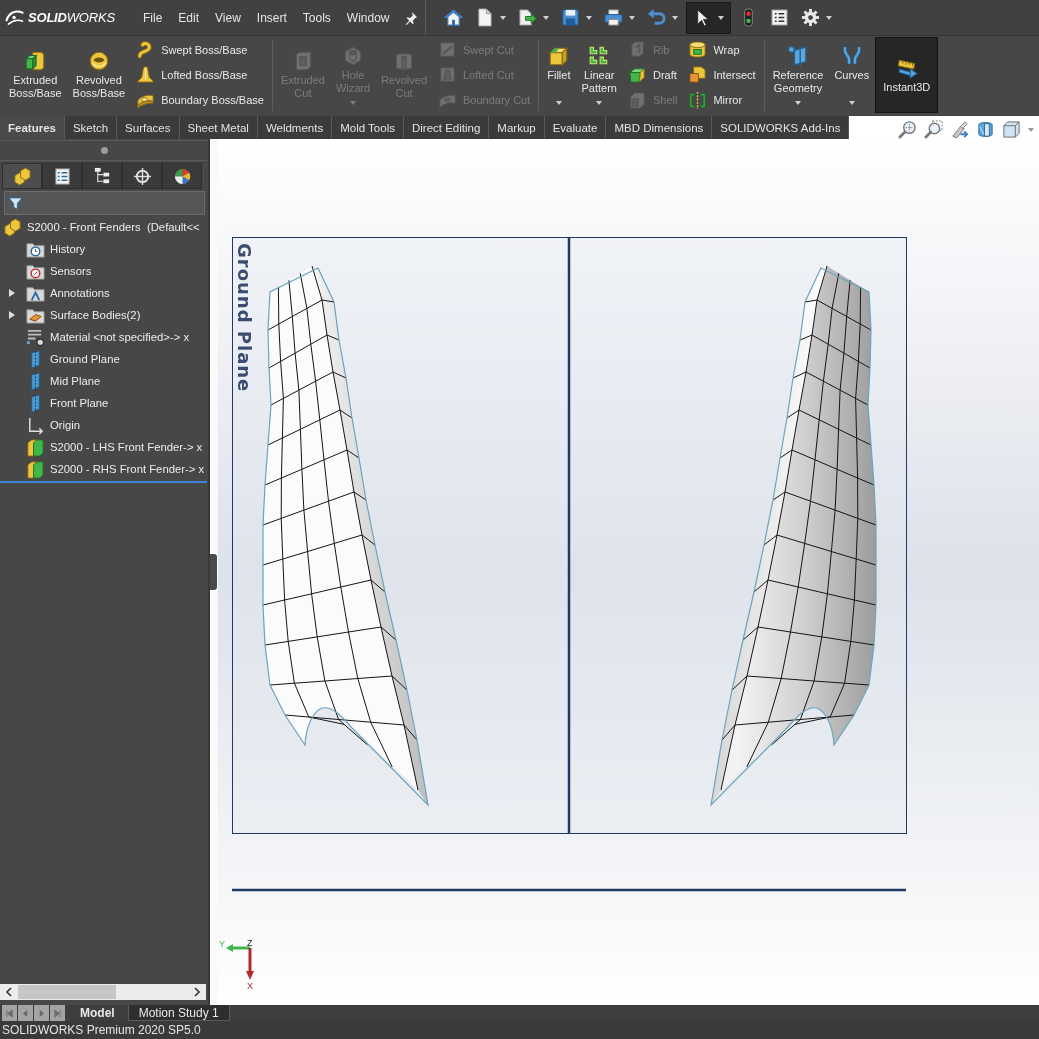 This screenshot has height=1039, width=1039. I want to click on tree-item: S2000 - LHS Front Fender-> x, so click(114, 447).